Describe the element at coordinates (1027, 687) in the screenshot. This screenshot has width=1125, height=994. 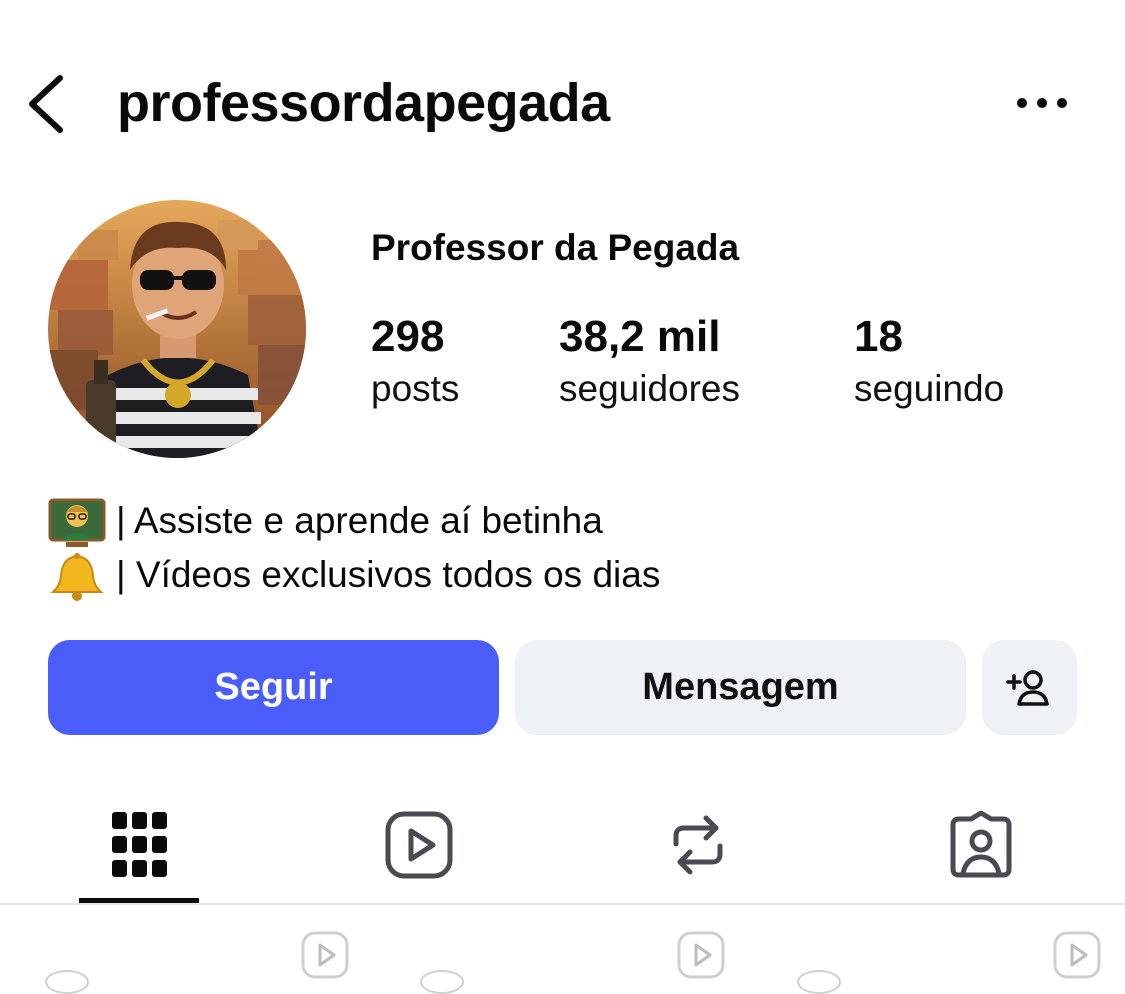
I see `add-person-icon` at that location.